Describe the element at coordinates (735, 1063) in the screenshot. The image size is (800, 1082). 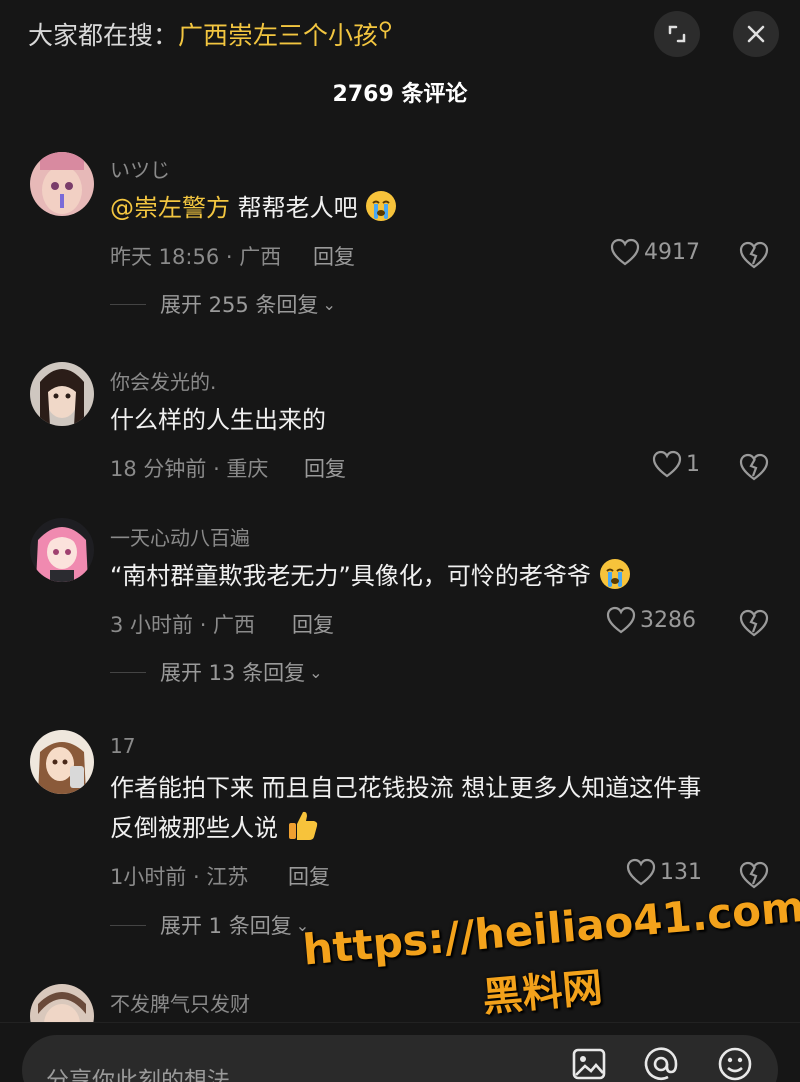
I see `emoji-icon` at that location.